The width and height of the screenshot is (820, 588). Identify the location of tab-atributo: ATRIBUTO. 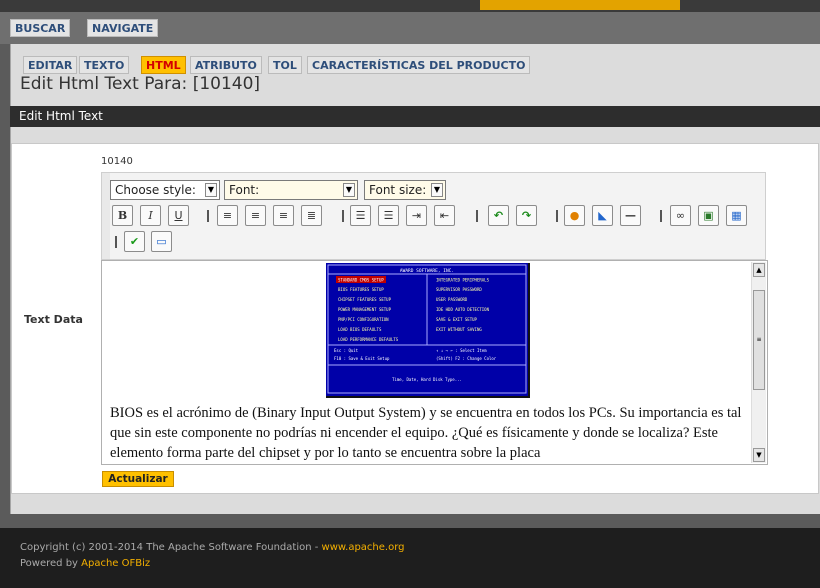
(226, 65).